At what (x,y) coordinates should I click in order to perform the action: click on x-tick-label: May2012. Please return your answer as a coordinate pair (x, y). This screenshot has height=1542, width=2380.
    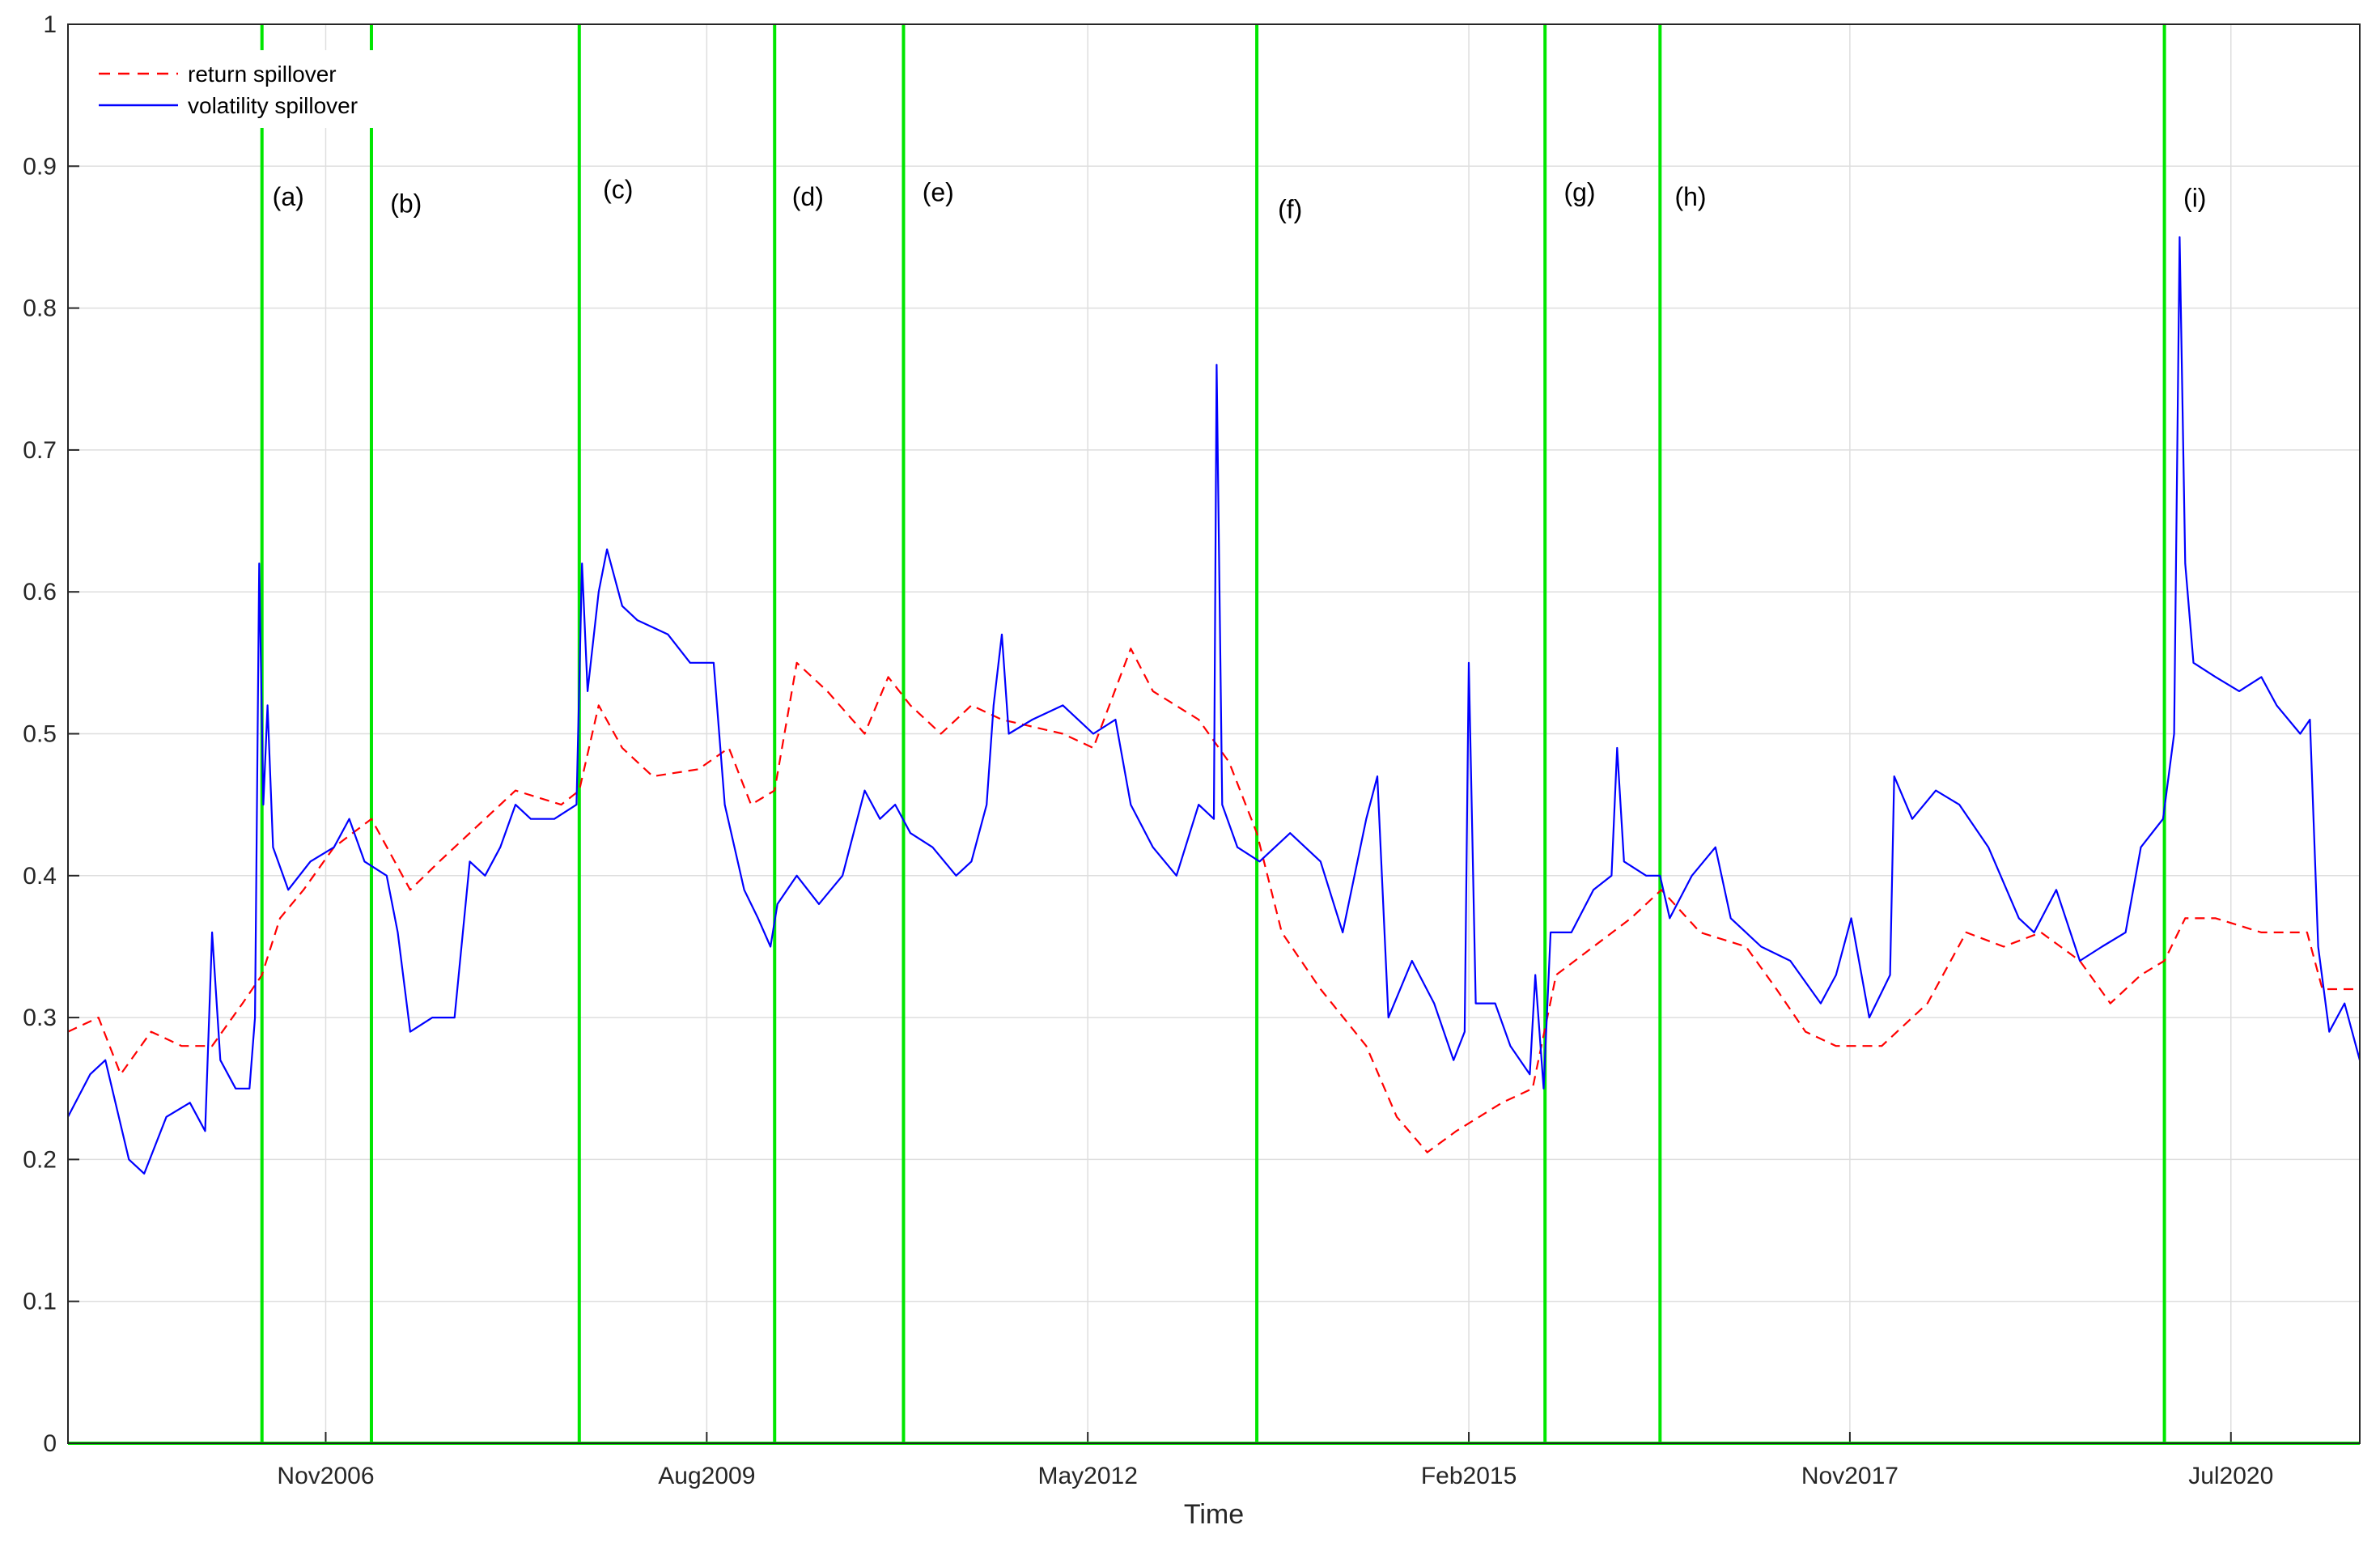
    Looking at the image, I should click on (1087, 1476).